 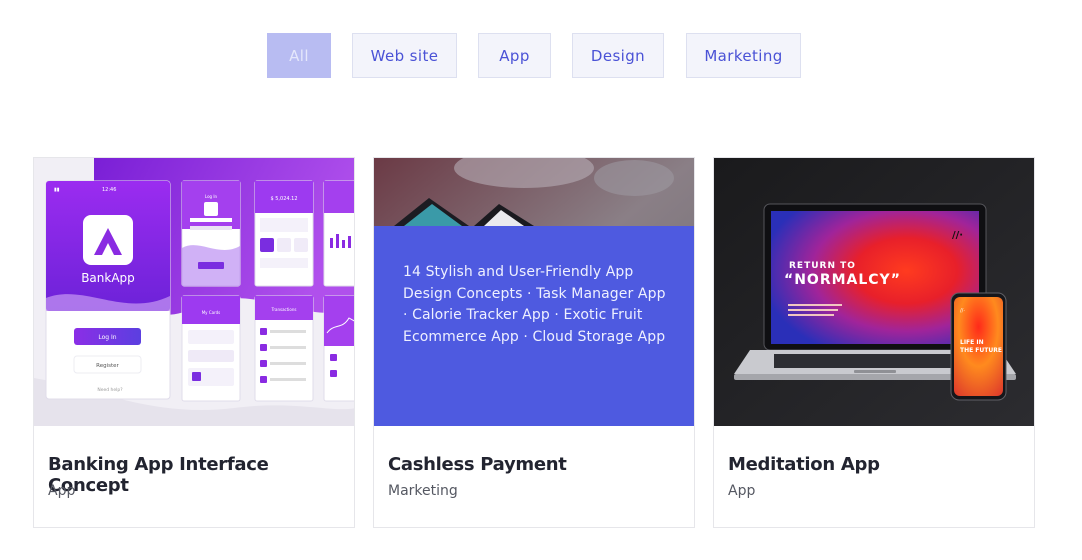 What do you see at coordinates (981, 350) in the screenshot?
I see `svg-text: THE FUTURE` at bounding box center [981, 350].